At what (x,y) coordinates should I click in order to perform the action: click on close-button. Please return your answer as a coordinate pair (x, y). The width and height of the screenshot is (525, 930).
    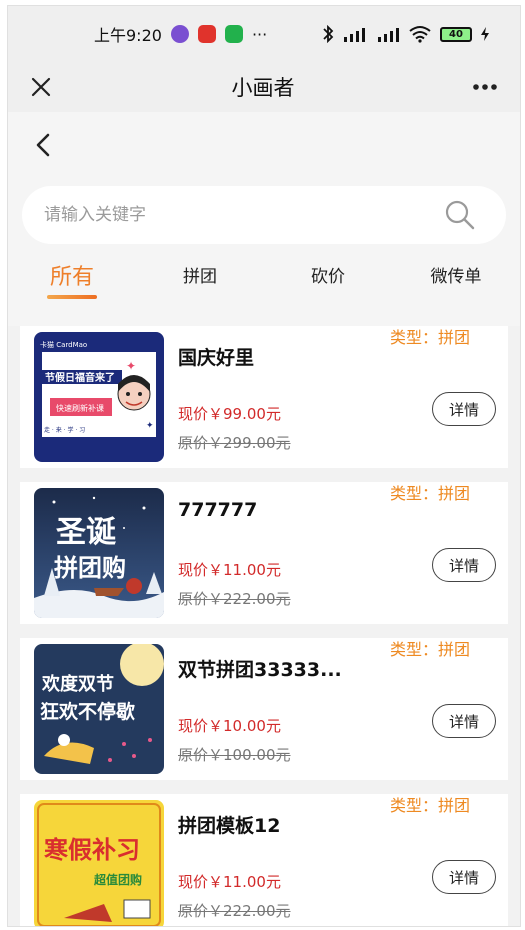
    Looking at the image, I should click on (41, 87).